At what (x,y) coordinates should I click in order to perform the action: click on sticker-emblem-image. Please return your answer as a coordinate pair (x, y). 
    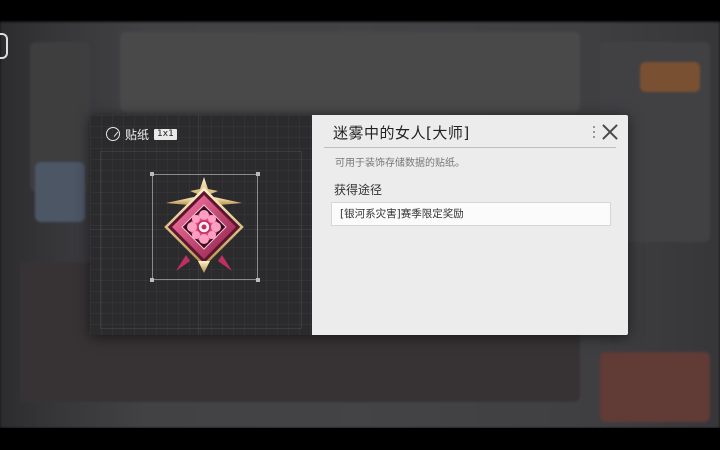
    Looking at the image, I should click on (204, 225).